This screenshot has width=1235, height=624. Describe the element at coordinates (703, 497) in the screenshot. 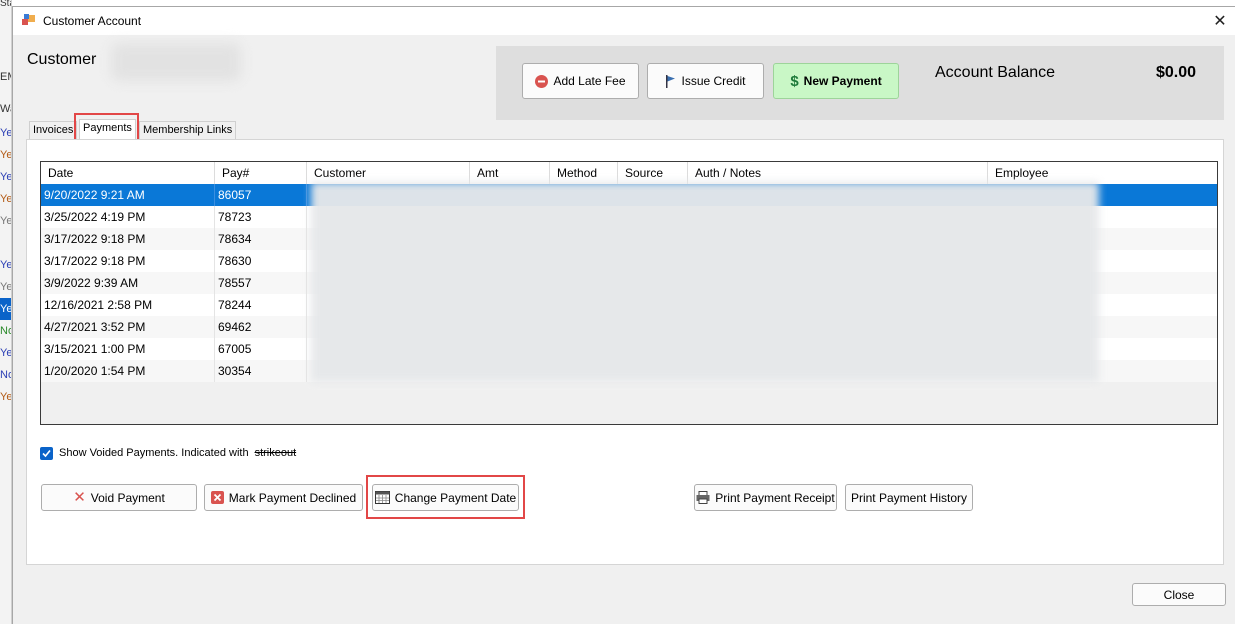

I see `printer-icon` at that location.